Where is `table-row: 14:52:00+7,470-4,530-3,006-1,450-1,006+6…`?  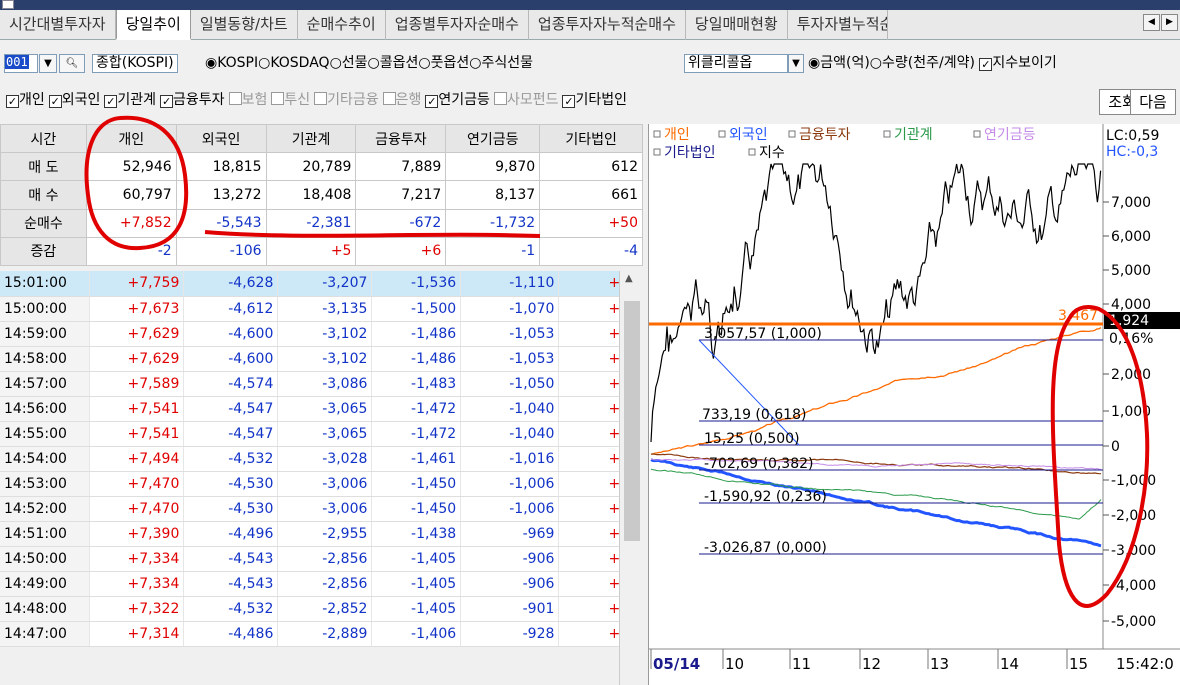 table-row: 14:52:00+7,470-4,530-3,006-1,450-1,006+6… is located at coordinates (321, 509).